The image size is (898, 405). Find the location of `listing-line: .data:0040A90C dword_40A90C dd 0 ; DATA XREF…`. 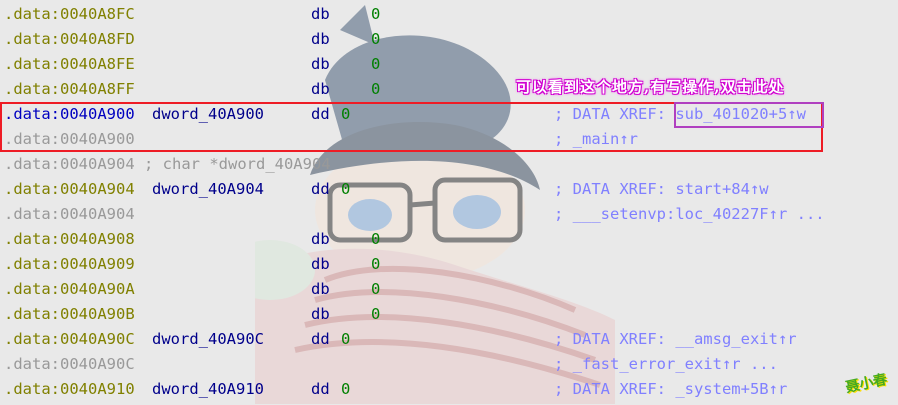

listing-line: .data:0040A90C dword_40A90C dd 0 ; DATA XREF… is located at coordinates (449, 339).